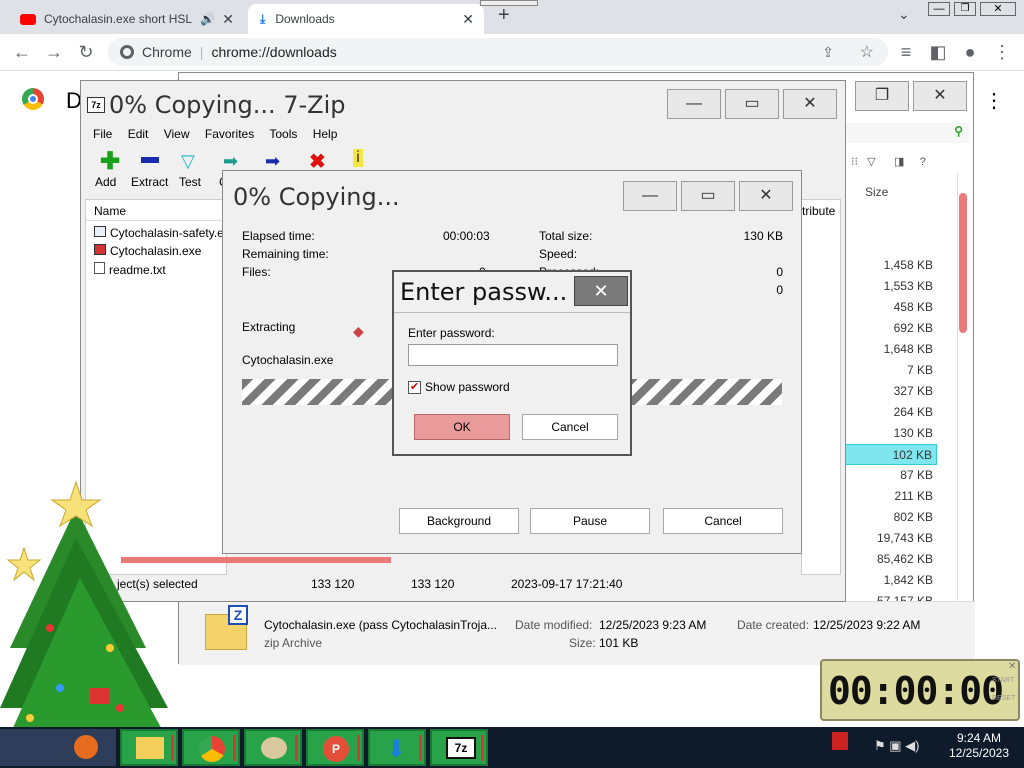 The height and width of the screenshot is (768, 1024). Describe the element at coordinates (723, 521) in the screenshot. I see `cancel-copy-button: Cancel` at that location.